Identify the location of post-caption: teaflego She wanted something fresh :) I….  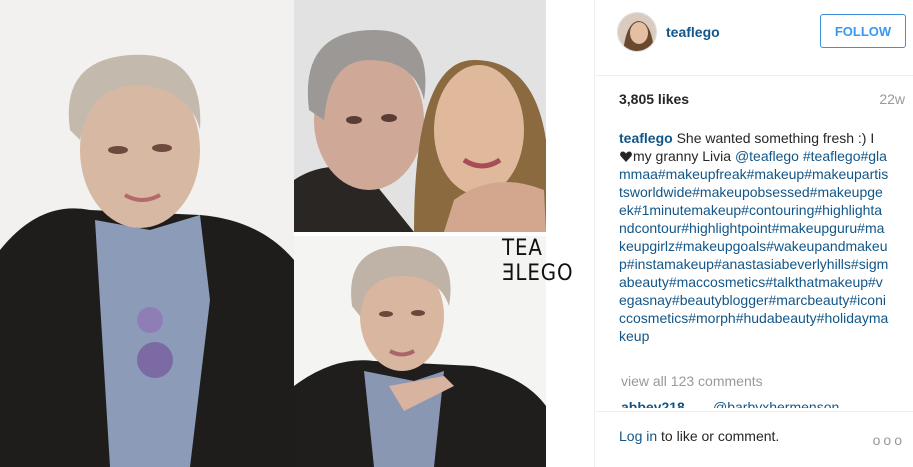
(754, 237).